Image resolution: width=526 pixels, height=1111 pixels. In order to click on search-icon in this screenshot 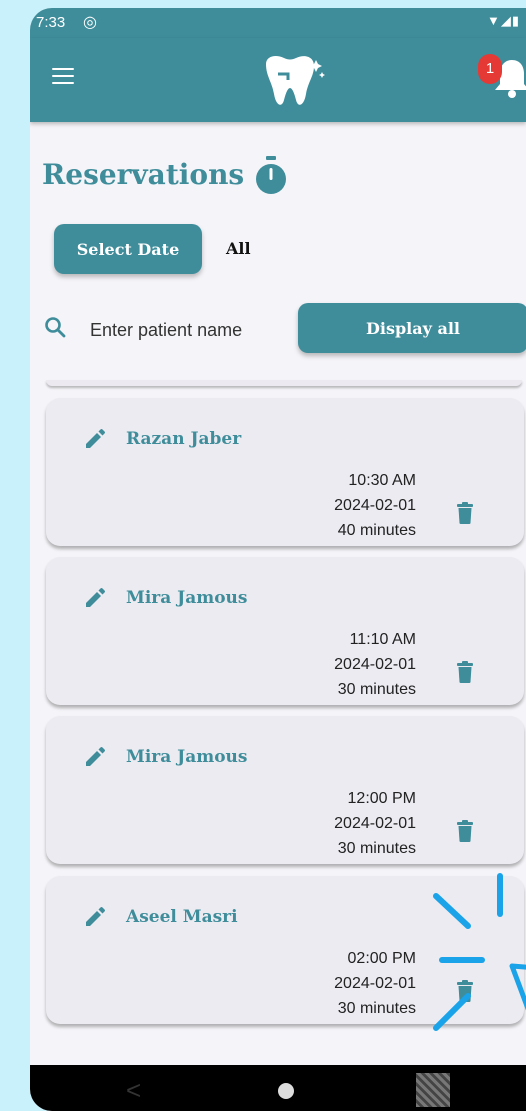, I will do `click(55, 327)`.